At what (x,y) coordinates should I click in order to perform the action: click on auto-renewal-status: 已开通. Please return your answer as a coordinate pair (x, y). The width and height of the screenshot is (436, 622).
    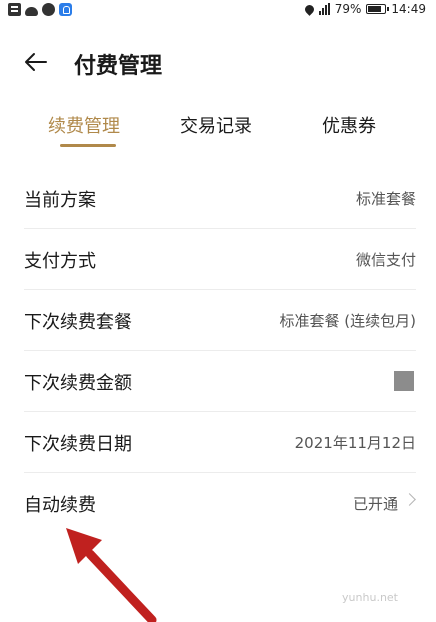
    Looking at the image, I should click on (375, 504).